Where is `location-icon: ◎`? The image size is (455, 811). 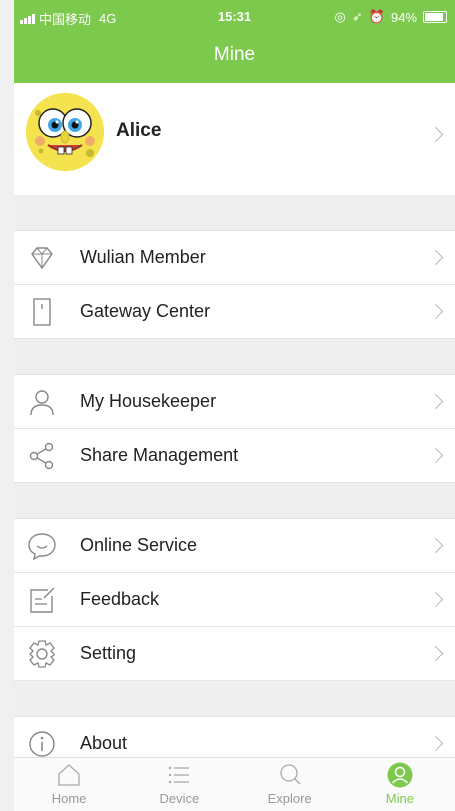
location-icon: ◎ is located at coordinates (340, 16).